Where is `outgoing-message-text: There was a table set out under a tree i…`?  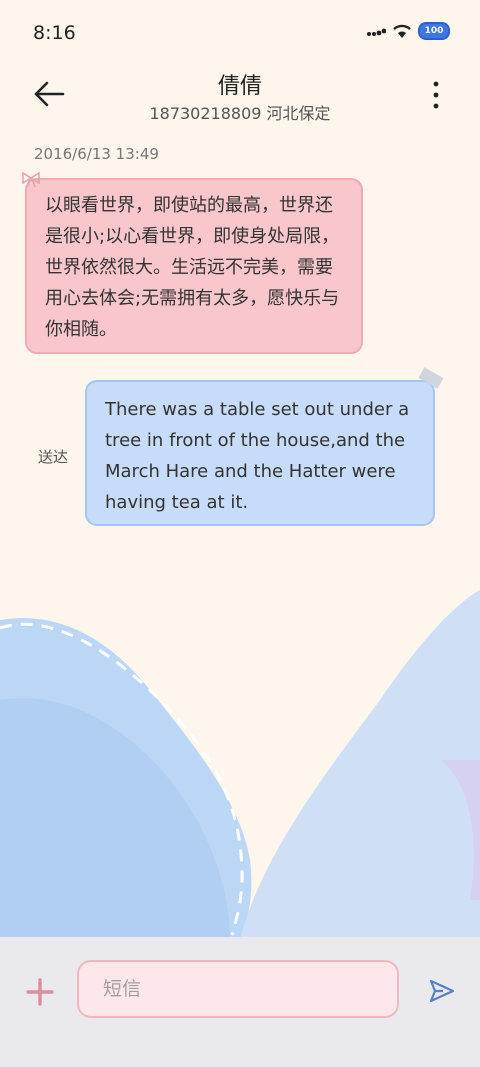
outgoing-message-text: There was a table set out under a tree i… is located at coordinates (257, 456).